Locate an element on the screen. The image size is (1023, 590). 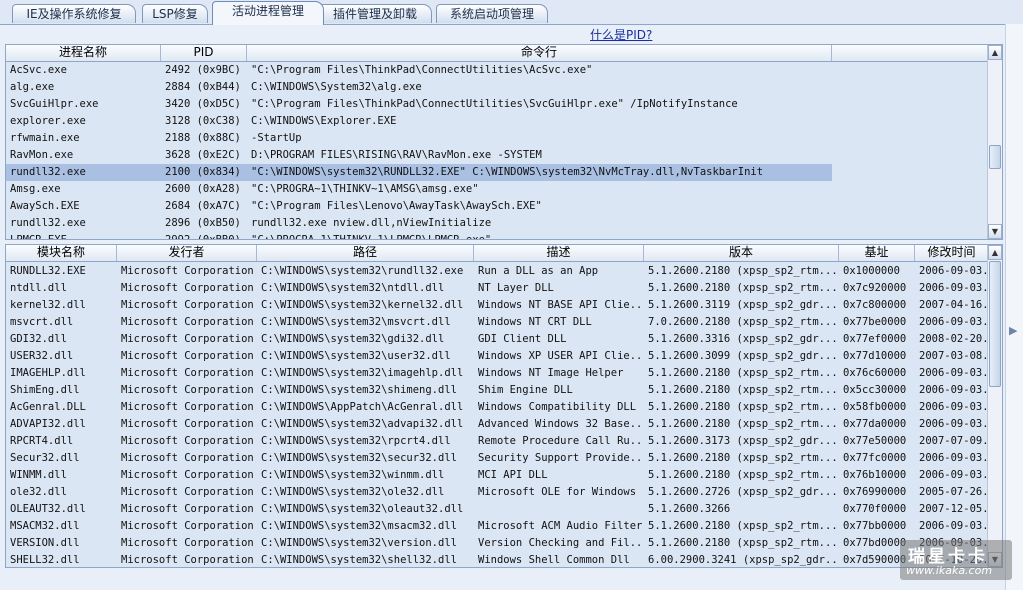
cell-pid: 2884 (0xB44) is located at coordinates (203, 87).